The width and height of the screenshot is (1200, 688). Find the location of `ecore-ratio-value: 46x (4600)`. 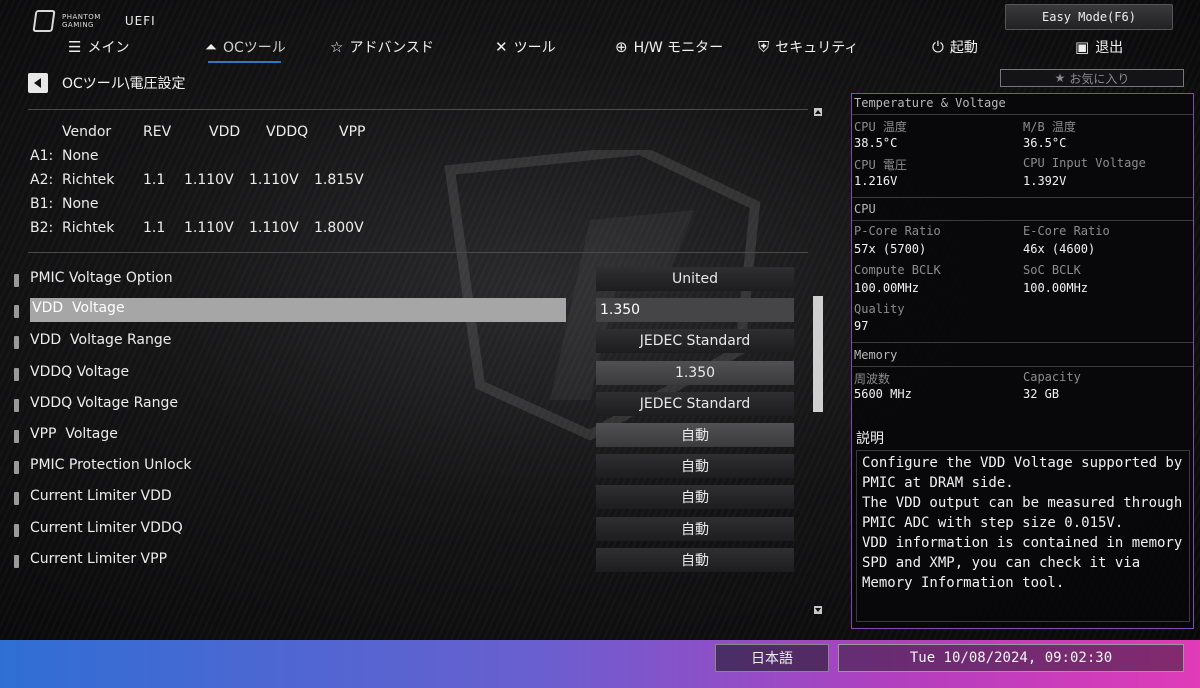

ecore-ratio-value: 46x (4600) is located at coordinates (1059, 249).